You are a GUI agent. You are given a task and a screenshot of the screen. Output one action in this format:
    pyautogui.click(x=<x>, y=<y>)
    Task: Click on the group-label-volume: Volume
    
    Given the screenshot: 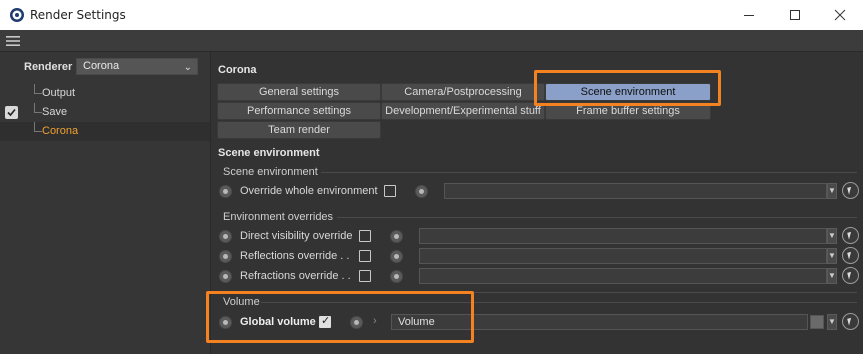 What is the action you would take?
    pyautogui.click(x=241, y=302)
    